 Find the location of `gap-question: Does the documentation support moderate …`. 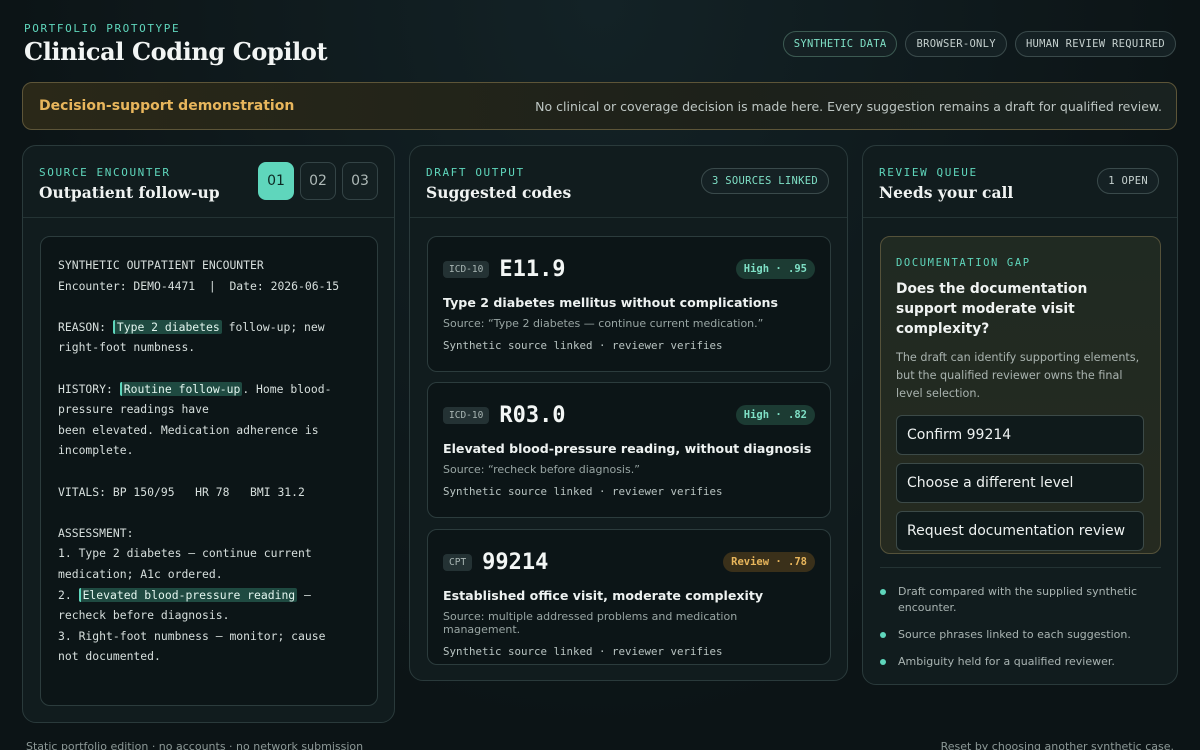

gap-question: Does the documentation support moderate … is located at coordinates (992, 309).